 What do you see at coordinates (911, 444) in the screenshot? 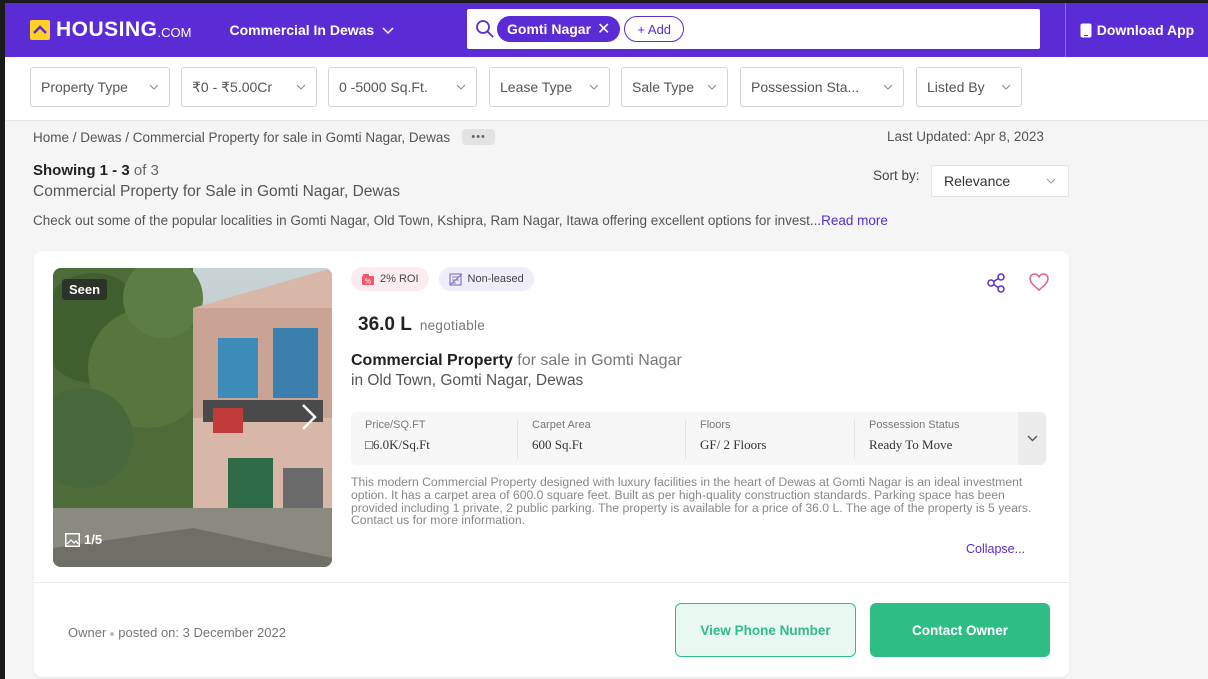
I see `spec-value: Ready To Move` at bounding box center [911, 444].